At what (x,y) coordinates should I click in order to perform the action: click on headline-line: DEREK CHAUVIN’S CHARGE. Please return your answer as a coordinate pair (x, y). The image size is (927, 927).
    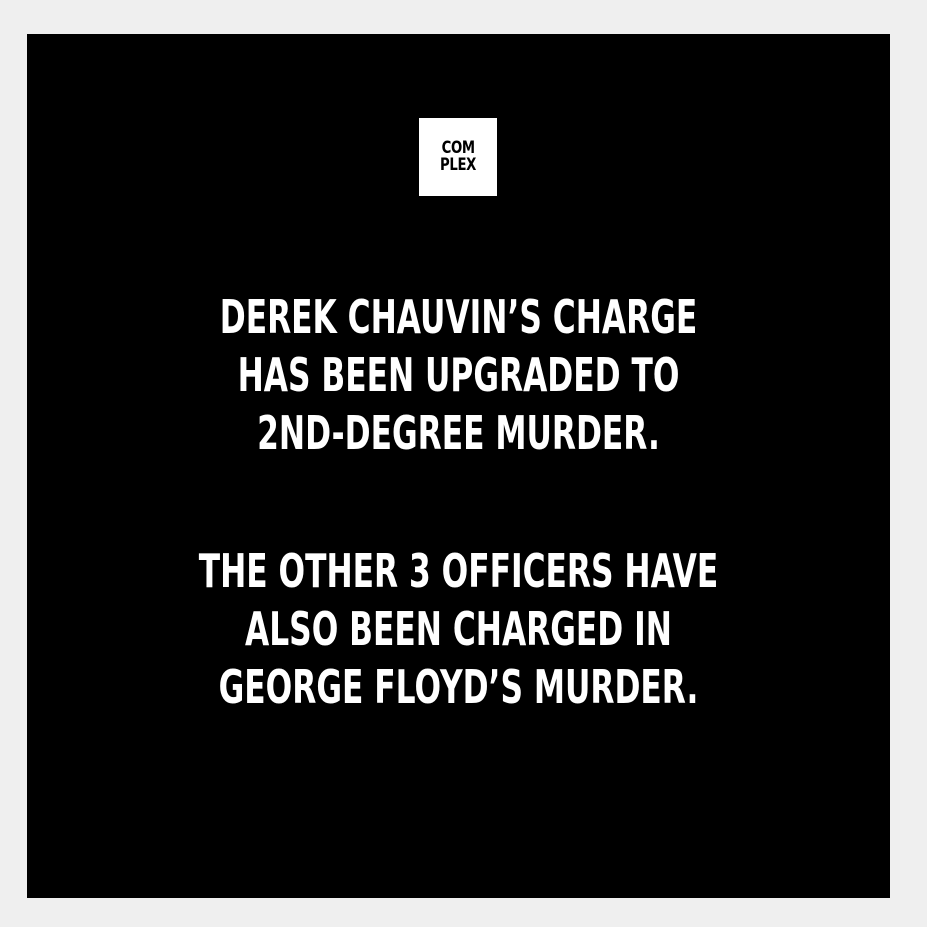
    Looking at the image, I should click on (458, 317).